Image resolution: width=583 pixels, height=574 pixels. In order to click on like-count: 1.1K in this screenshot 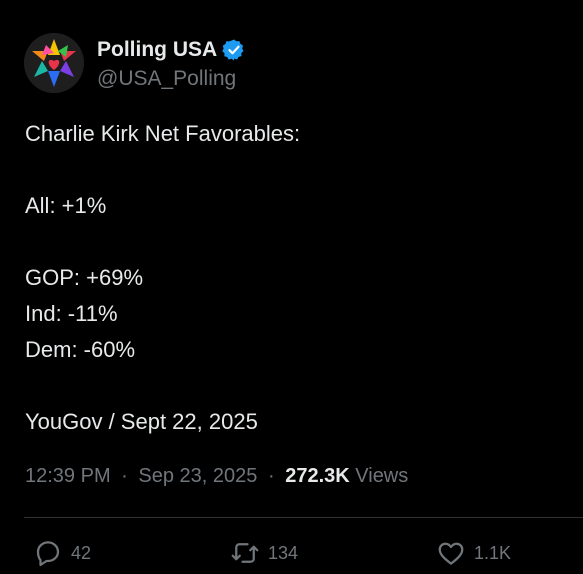, I will do `click(493, 552)`.